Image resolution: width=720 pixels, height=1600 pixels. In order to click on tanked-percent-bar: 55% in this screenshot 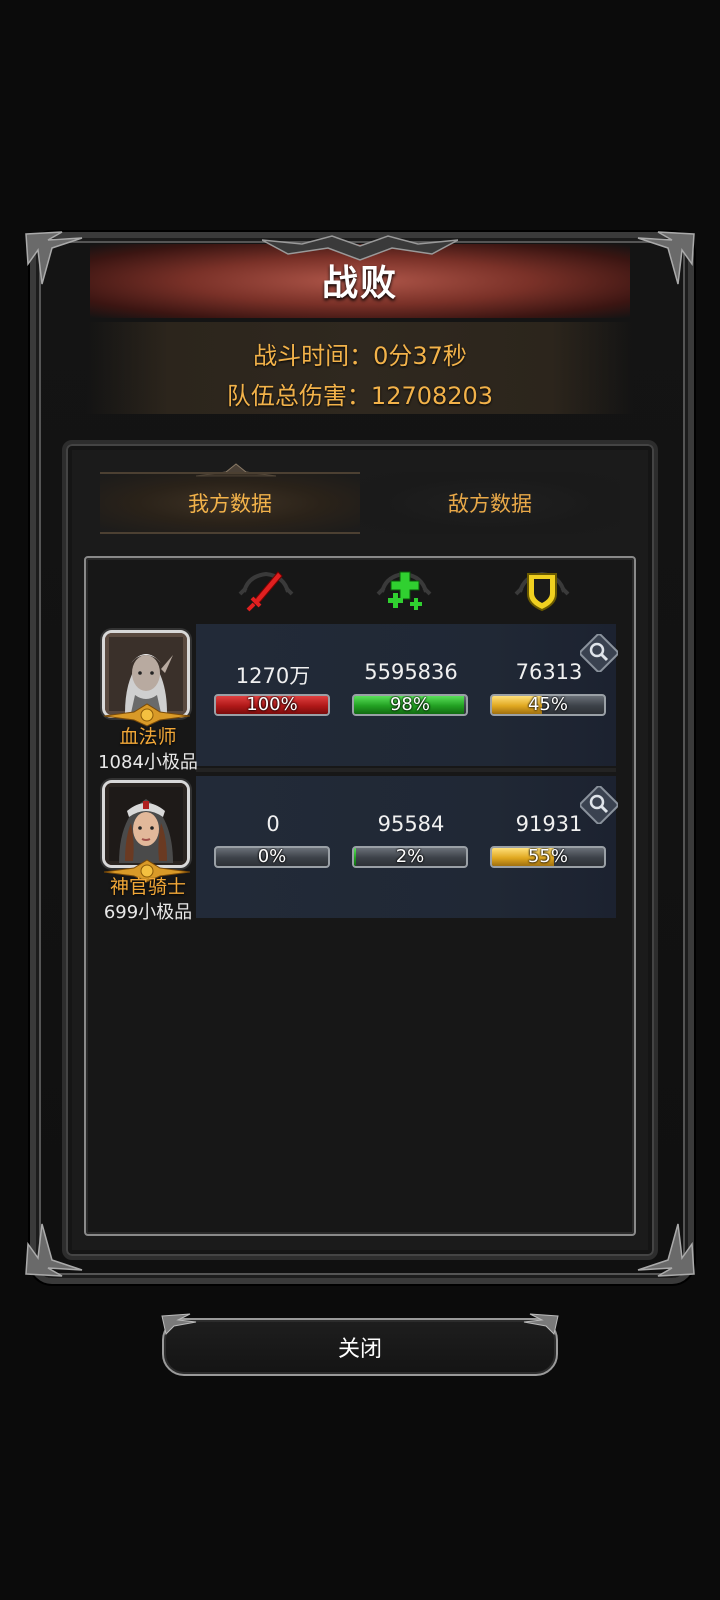, I will do `click(548, 857)`.